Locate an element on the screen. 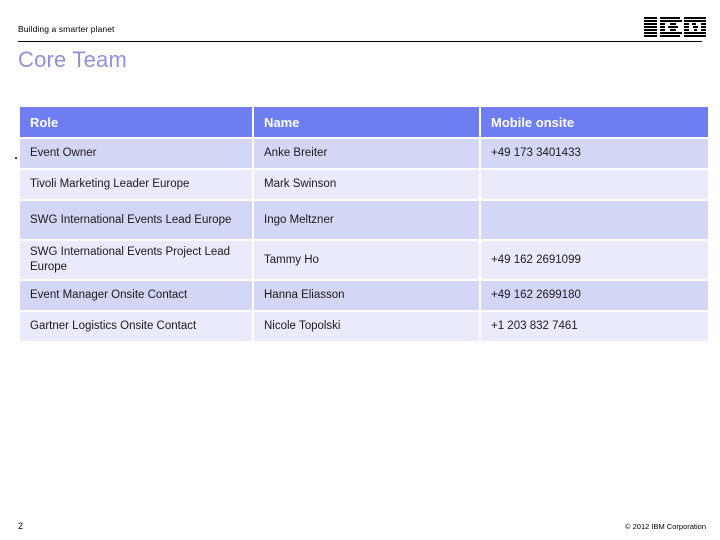  header-divider is located at coordinates (360, 41).